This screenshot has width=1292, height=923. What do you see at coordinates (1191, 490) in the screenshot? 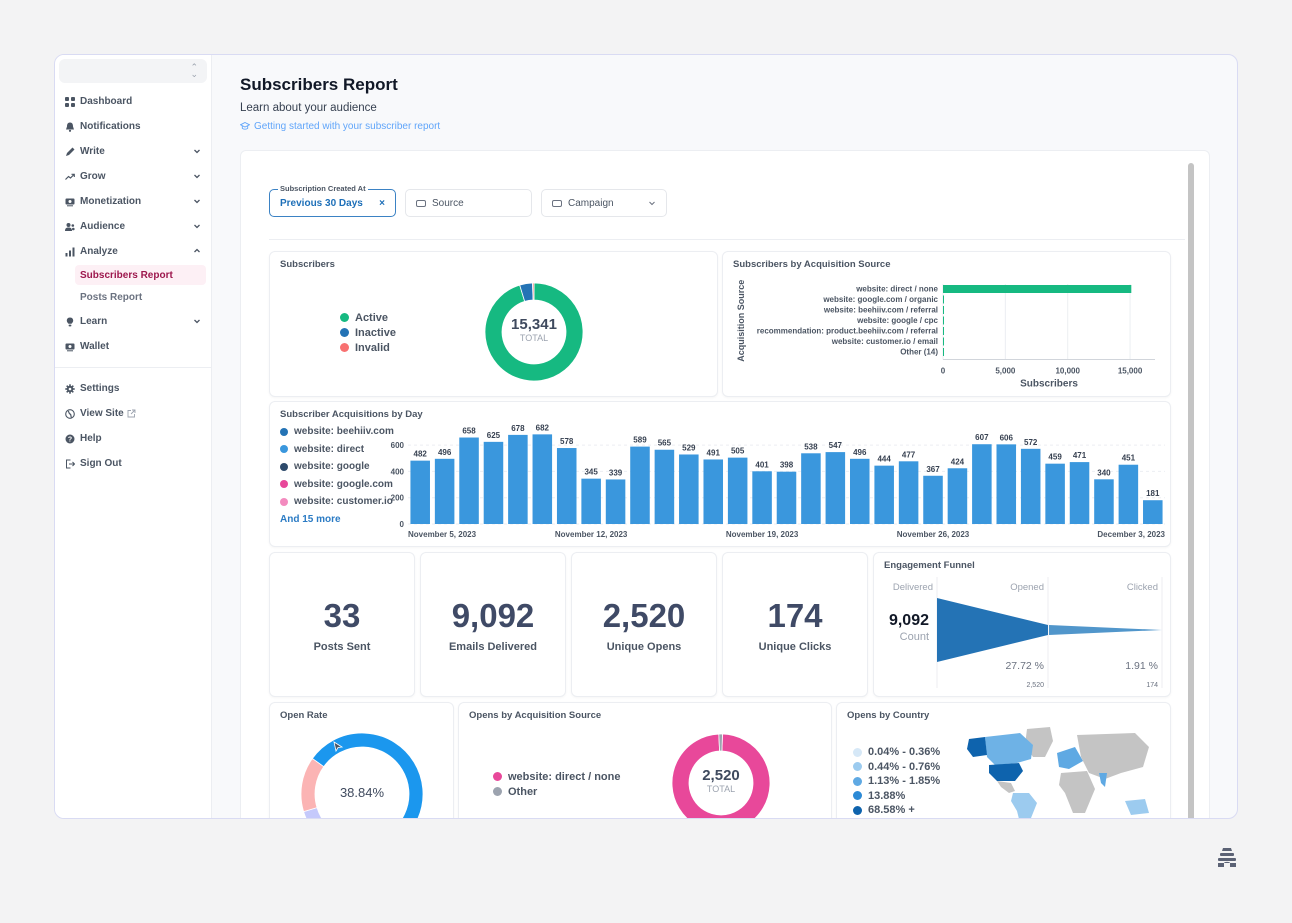
I see `scrollbar` at bounding box center [1191, 490].